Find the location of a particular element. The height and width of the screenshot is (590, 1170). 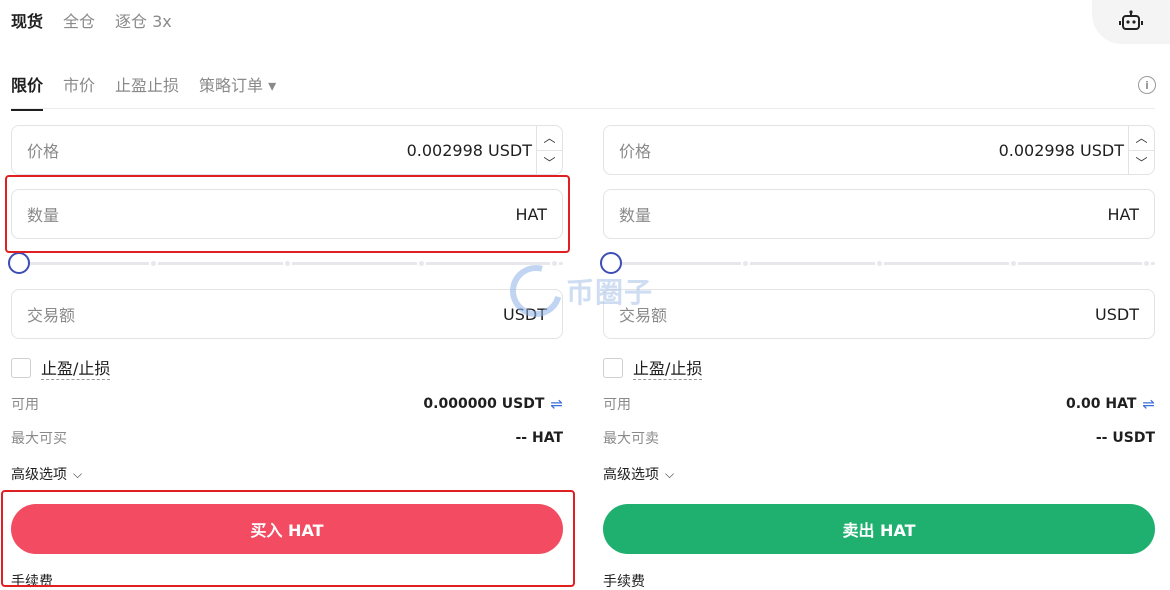

sell-fee-label: 手续费 is located at coordinates (624, 582).